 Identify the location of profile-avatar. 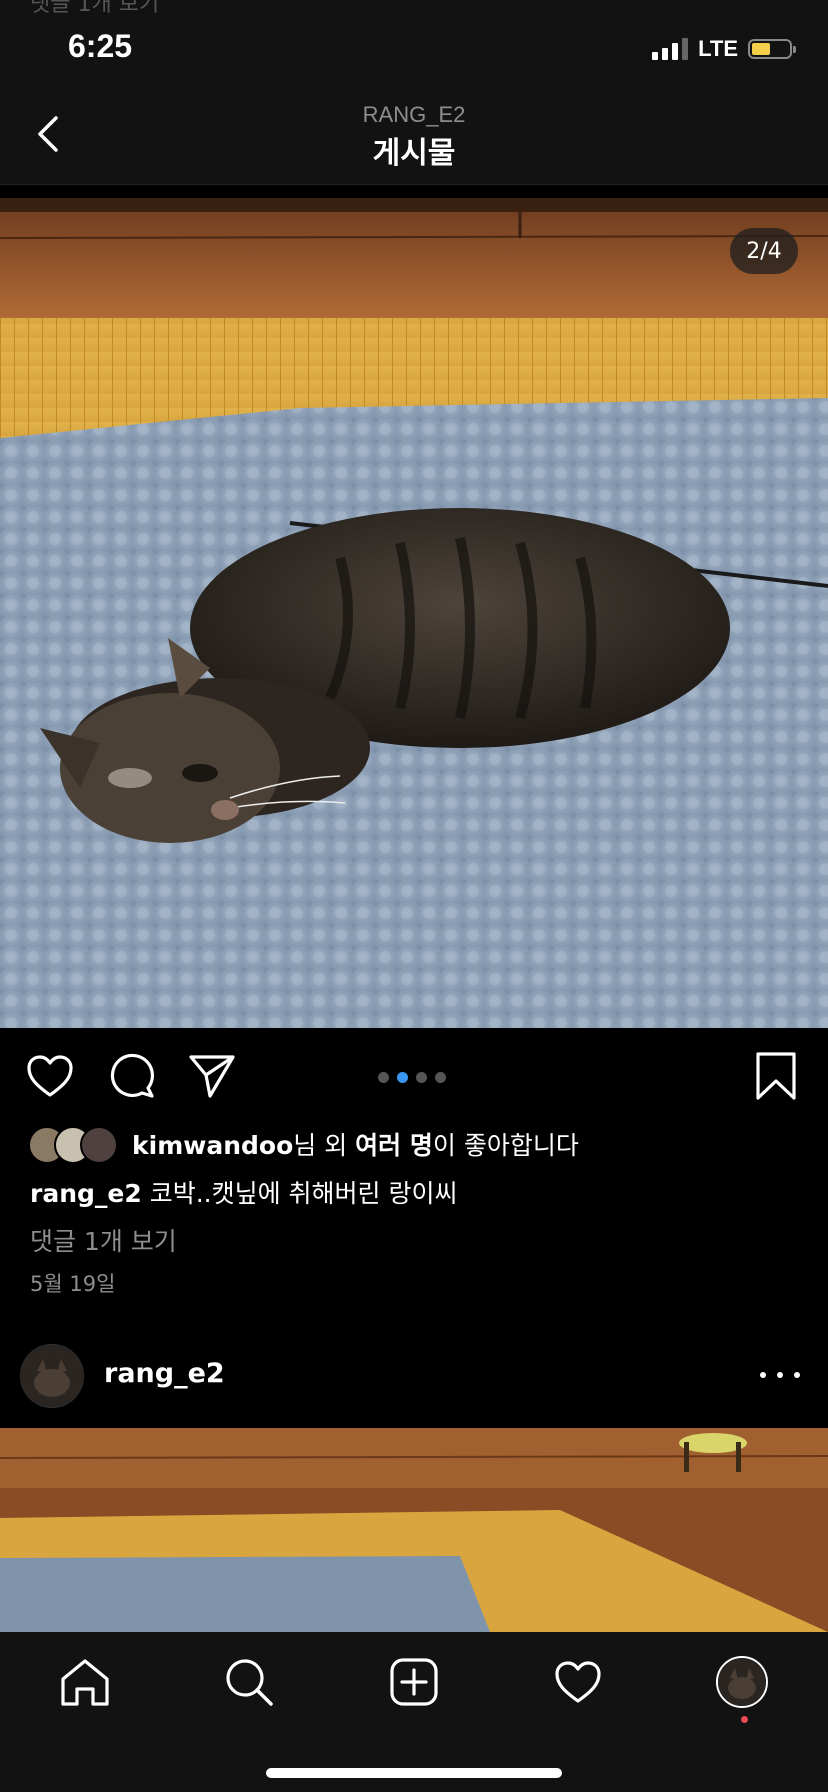
(742, 1682).